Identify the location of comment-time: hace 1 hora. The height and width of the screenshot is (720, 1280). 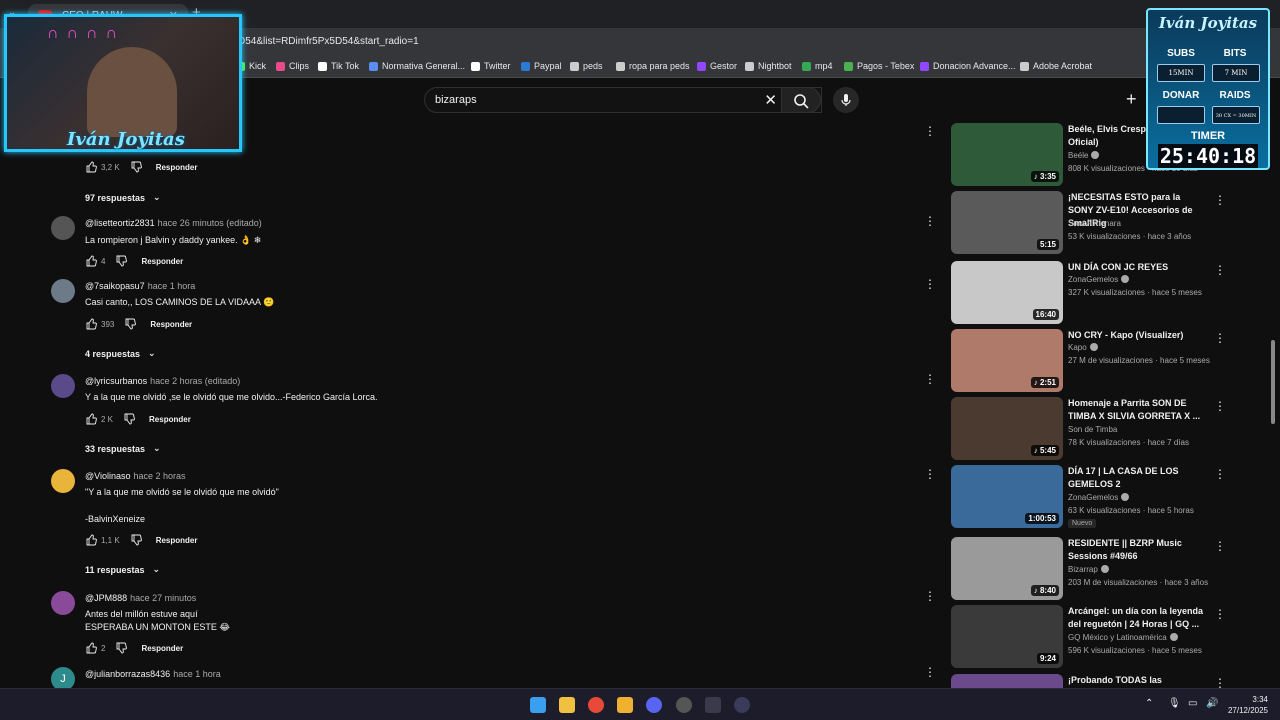
(172, 286).